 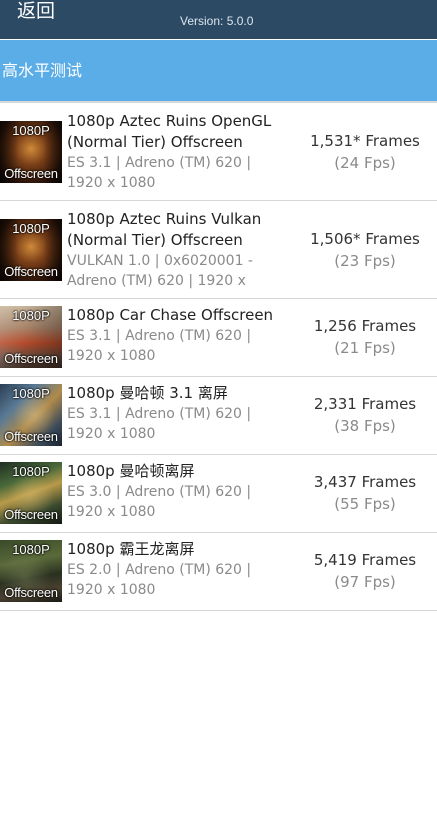 I want to click on section-header: 高水平测试, so click(x=218, y=70).